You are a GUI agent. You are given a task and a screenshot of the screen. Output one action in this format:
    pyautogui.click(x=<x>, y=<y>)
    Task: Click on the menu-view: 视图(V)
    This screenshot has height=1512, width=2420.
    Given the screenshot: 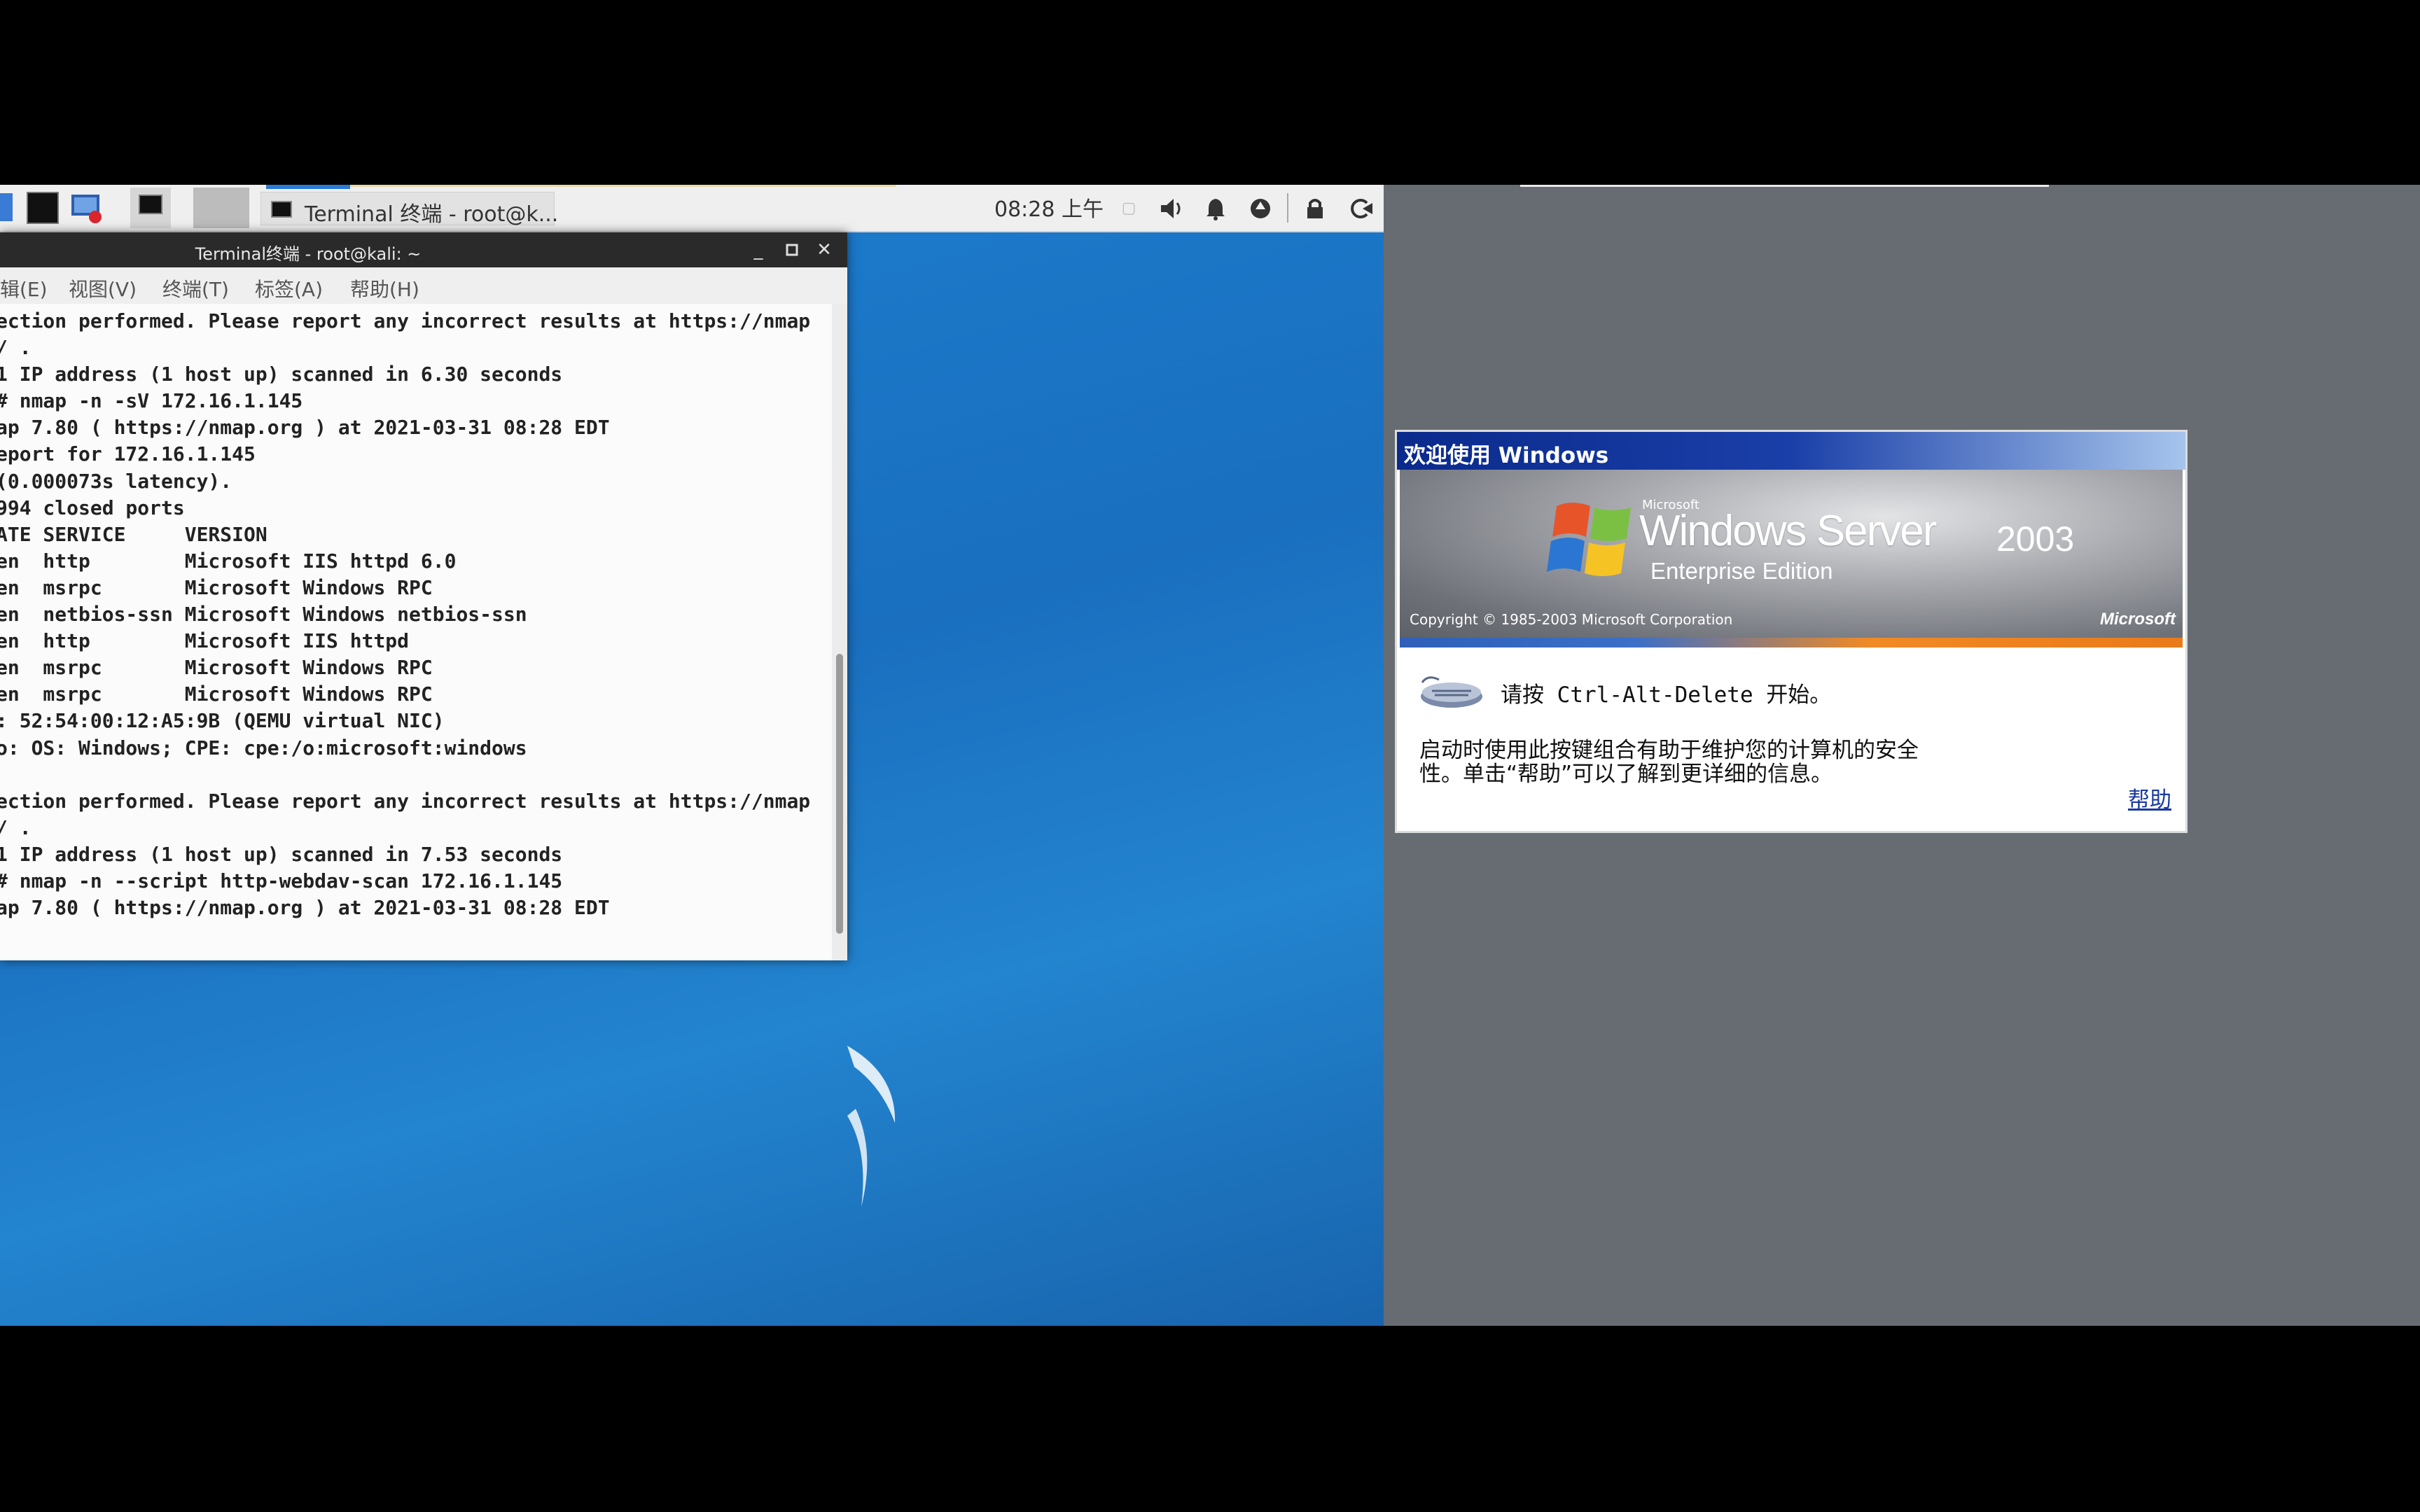 What is the action you would take?
    pyautogui.click(x=103, y=288)
    